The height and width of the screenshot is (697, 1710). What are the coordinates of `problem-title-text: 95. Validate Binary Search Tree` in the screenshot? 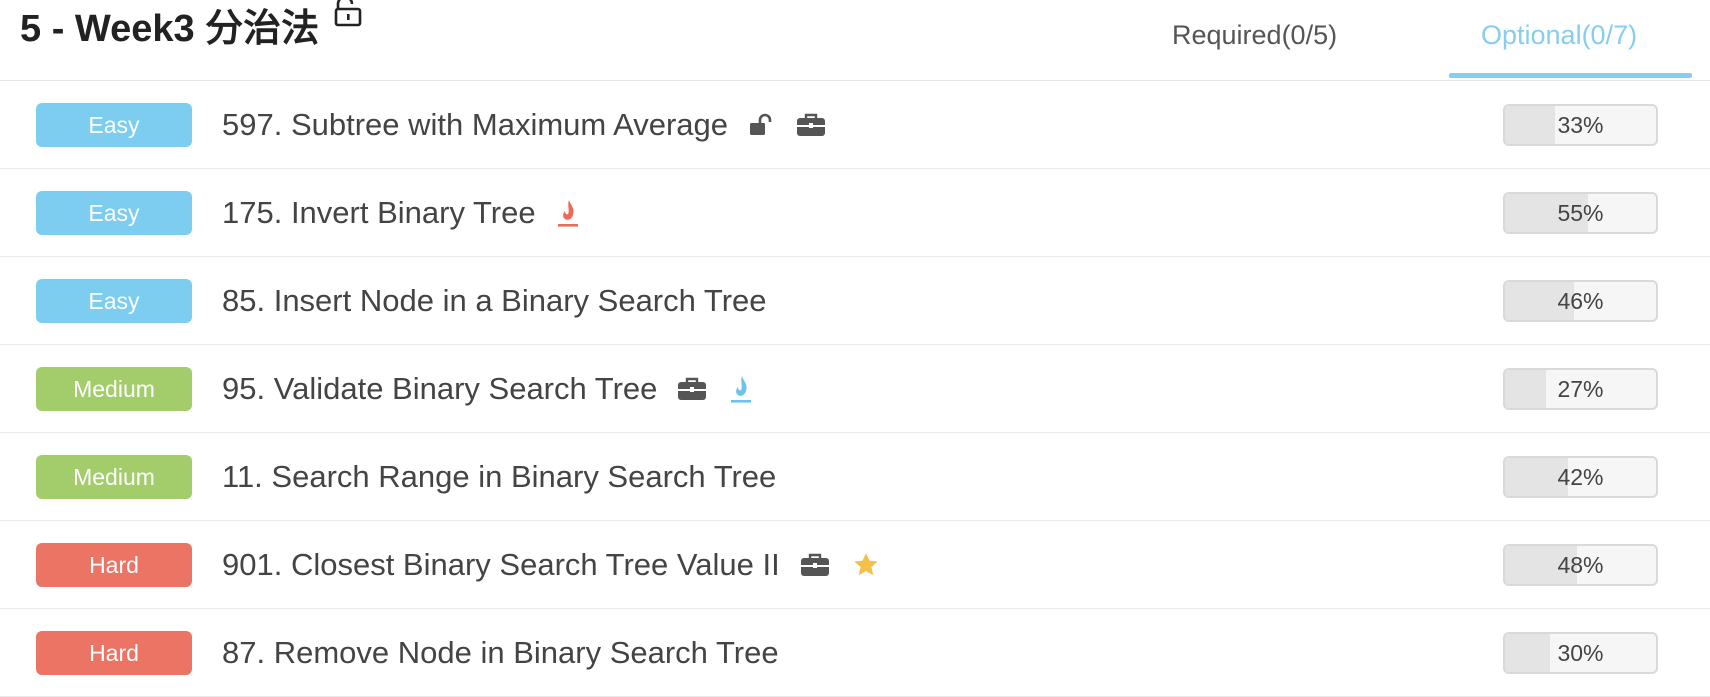 It's located at (439, 389).